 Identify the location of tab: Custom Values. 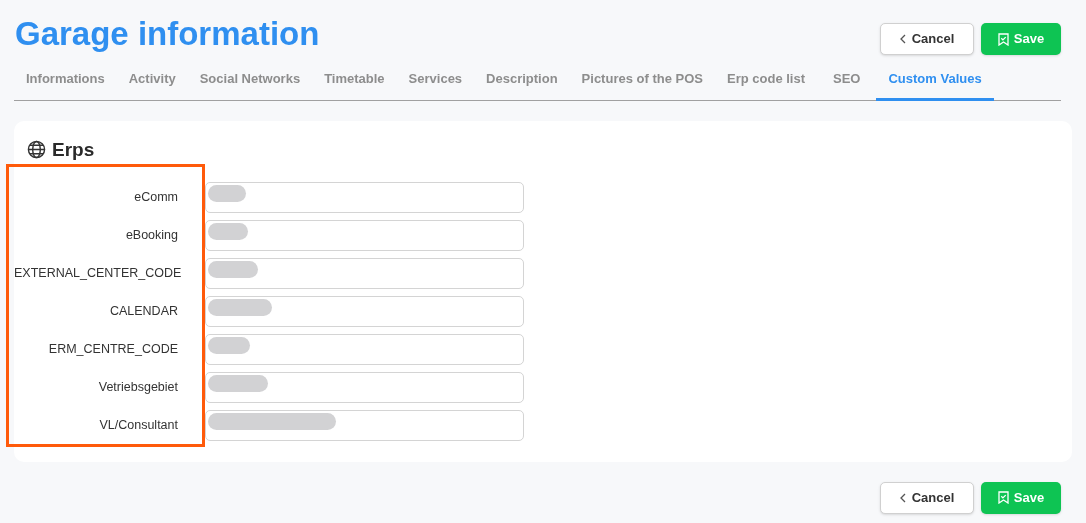
(935, 85).